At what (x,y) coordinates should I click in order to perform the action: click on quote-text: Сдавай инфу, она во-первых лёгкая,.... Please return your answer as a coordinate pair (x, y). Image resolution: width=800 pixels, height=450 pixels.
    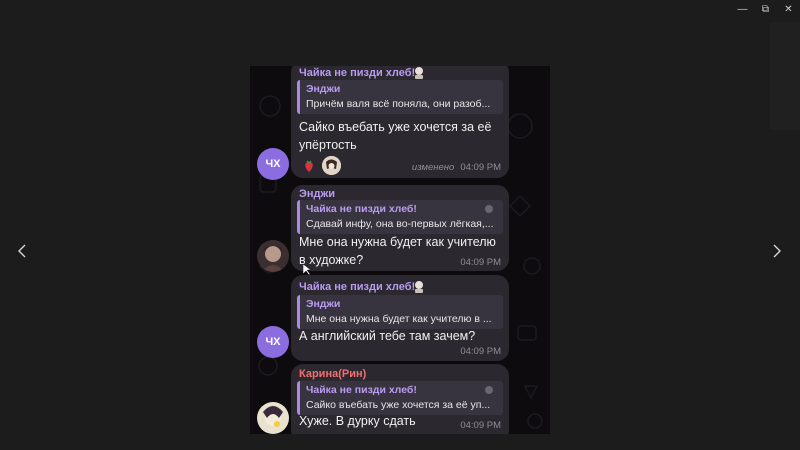
    Looking at the image, I should click on (400, 224).